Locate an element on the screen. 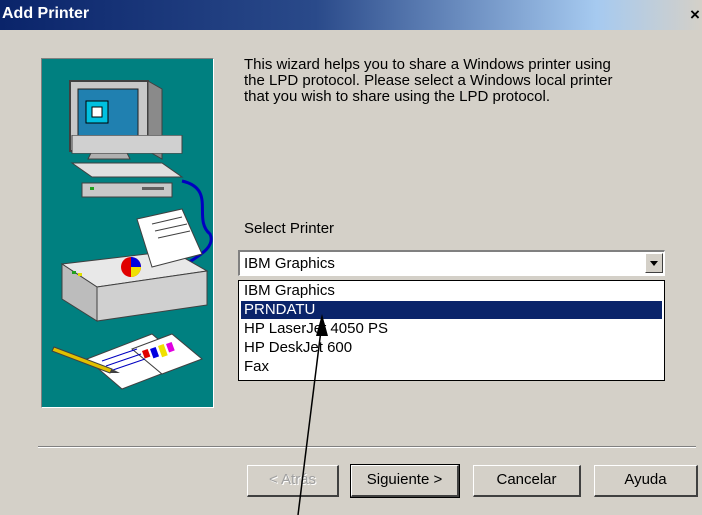  dropdown-button is located at coordinates (654, 263).